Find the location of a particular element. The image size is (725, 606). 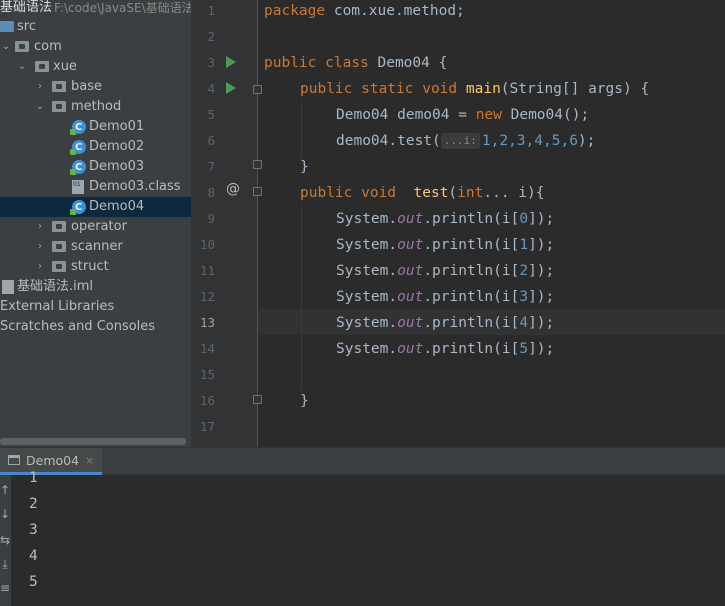

console-output-line: 3 is located at coordinates (33, 530).